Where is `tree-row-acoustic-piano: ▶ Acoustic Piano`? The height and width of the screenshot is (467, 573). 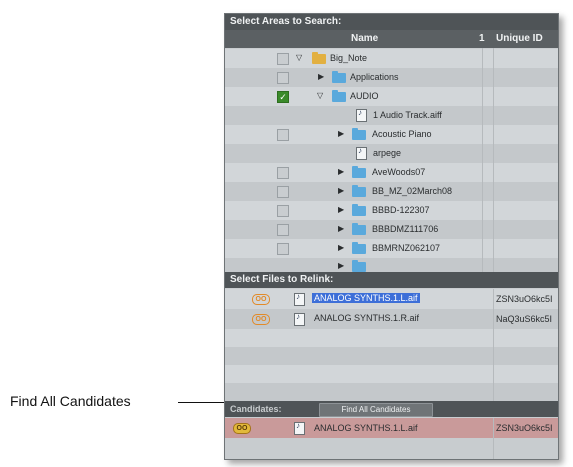 tree-row-acoustic-piano: ▶ Acoustic Piano is located at coordinates (391, 134).